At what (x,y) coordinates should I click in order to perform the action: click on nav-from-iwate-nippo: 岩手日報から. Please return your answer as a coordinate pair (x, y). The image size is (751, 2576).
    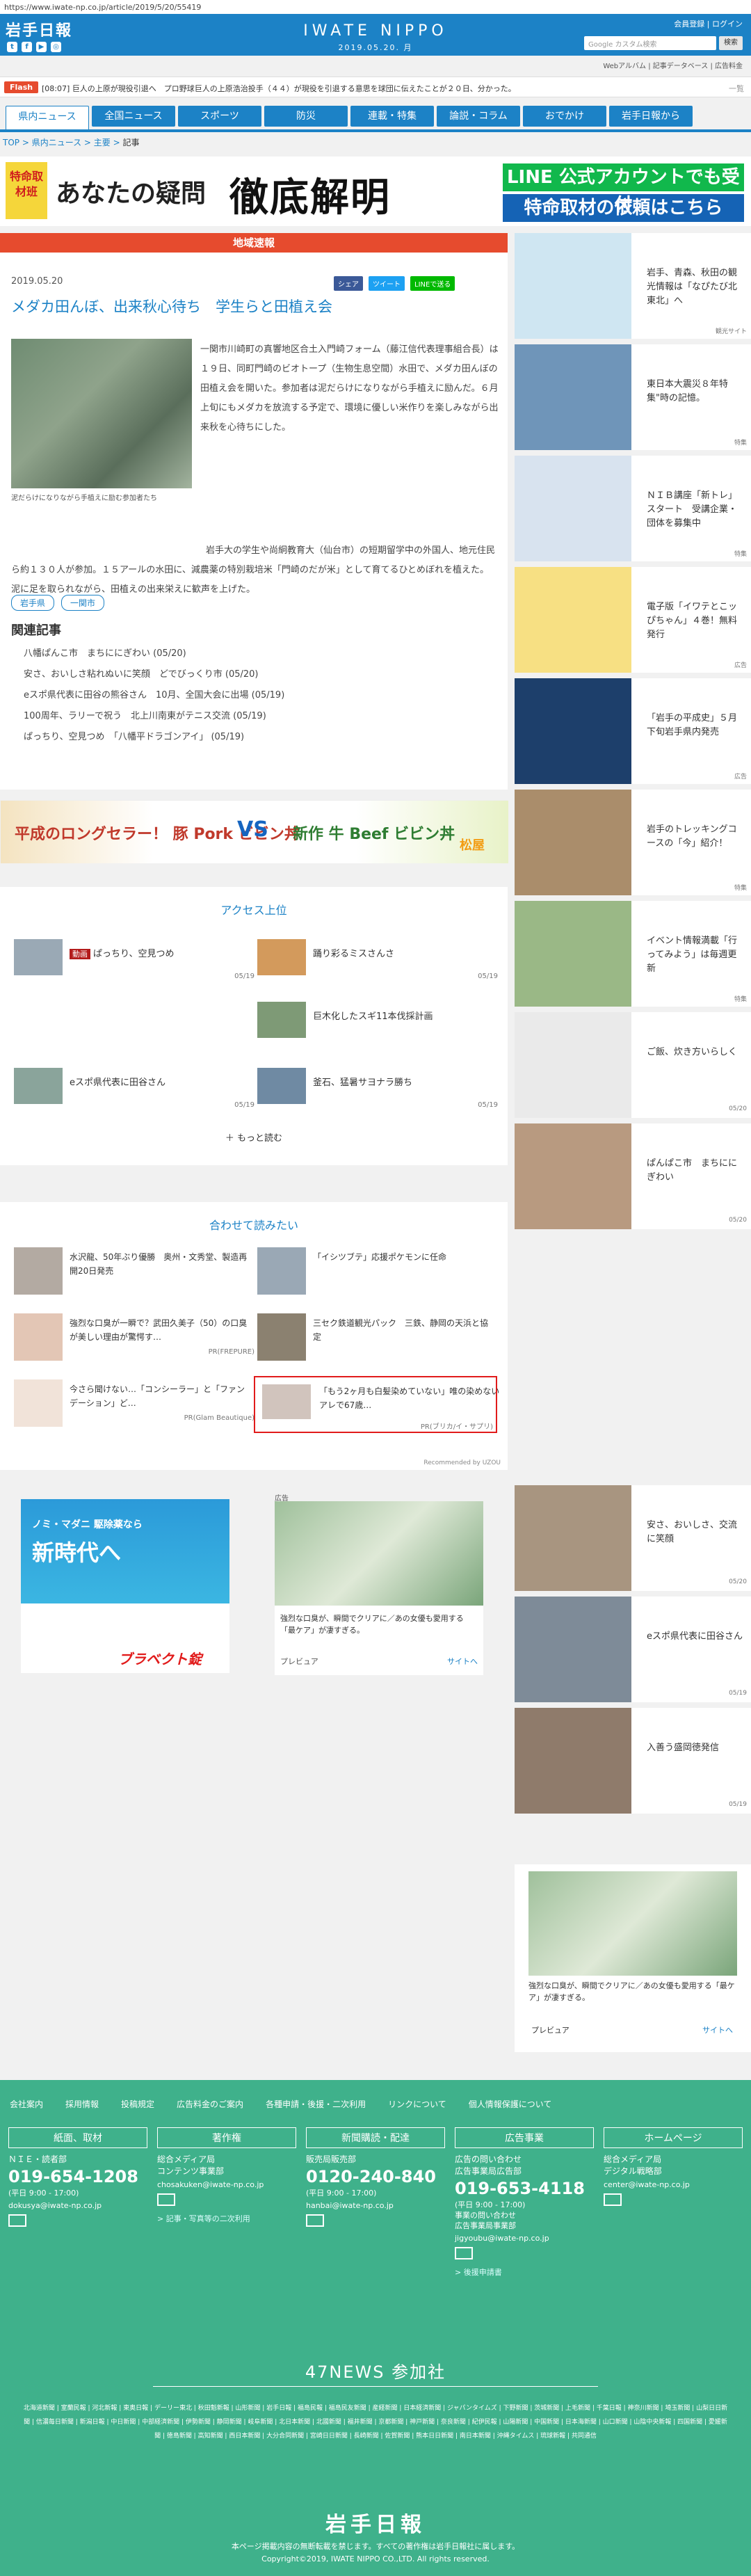
    Looking at the image, I should click on (651, 116).